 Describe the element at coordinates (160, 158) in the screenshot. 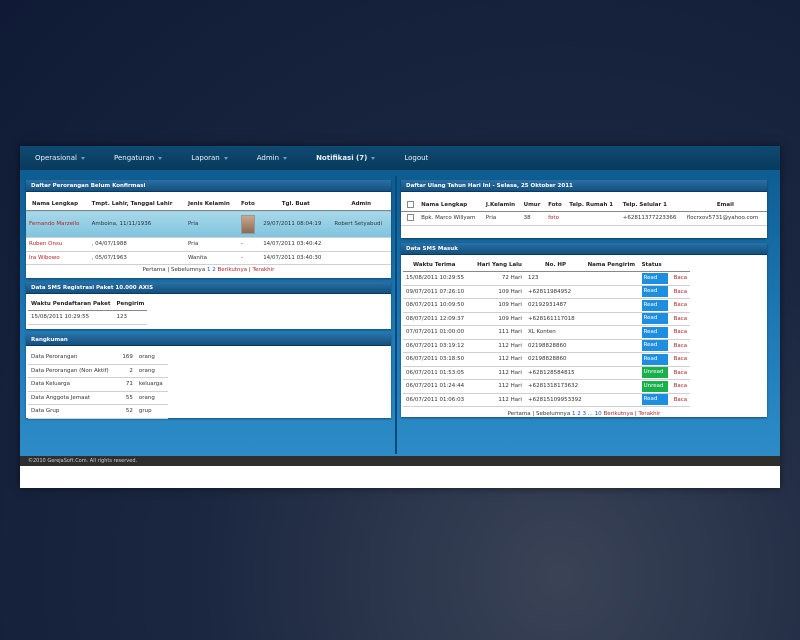

I see `chevron-down-icon` at that location.